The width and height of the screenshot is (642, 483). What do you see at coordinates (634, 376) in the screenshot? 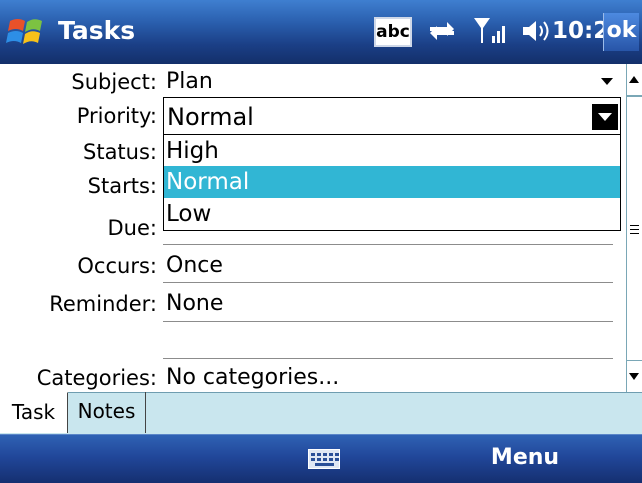
I see `scroll-down-icon` at bounding box center [634, 376].